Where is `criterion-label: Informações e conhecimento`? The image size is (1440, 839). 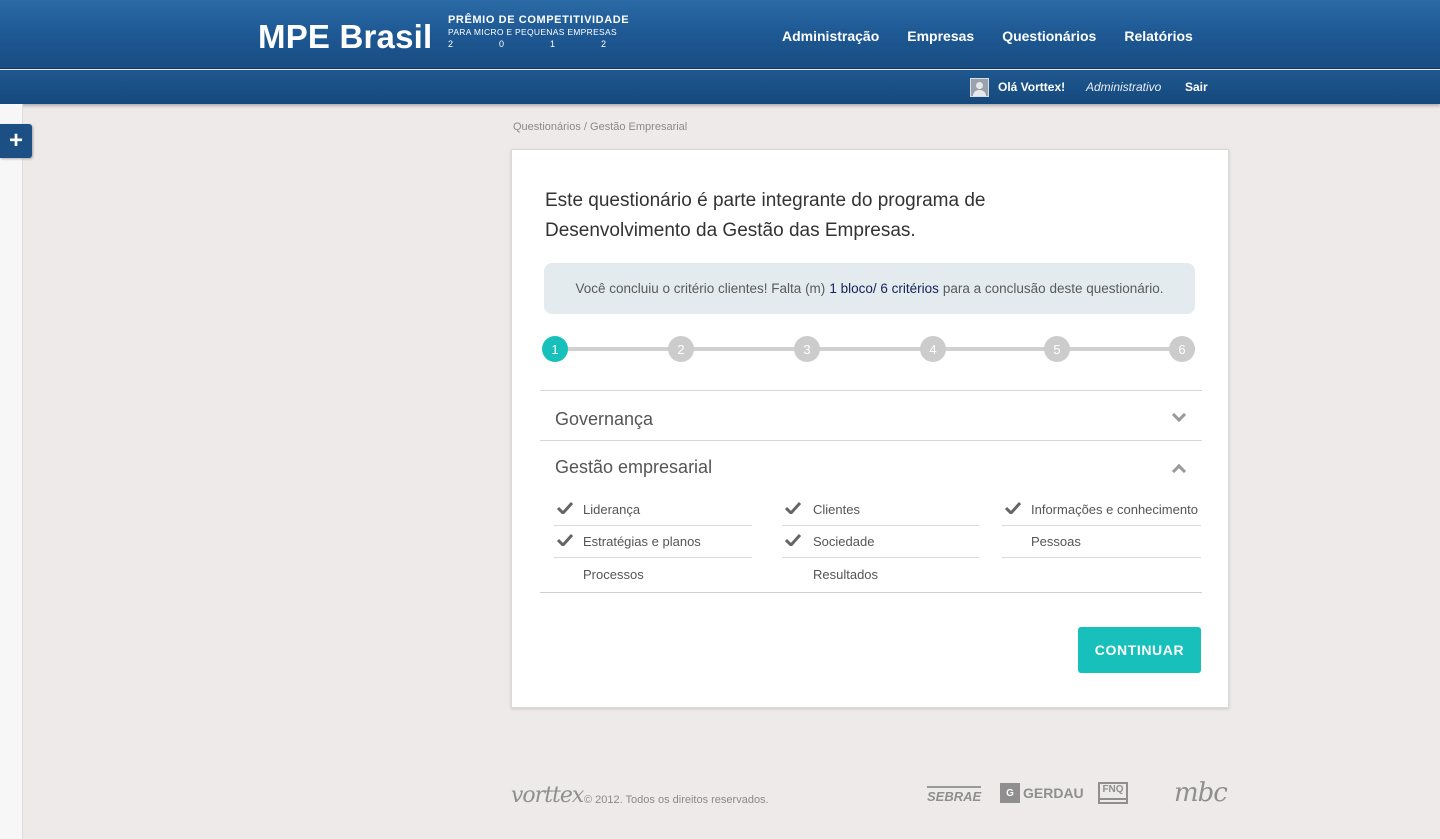 criterion-label: Informações e conhecimento is located at coordinates (1114, 509).